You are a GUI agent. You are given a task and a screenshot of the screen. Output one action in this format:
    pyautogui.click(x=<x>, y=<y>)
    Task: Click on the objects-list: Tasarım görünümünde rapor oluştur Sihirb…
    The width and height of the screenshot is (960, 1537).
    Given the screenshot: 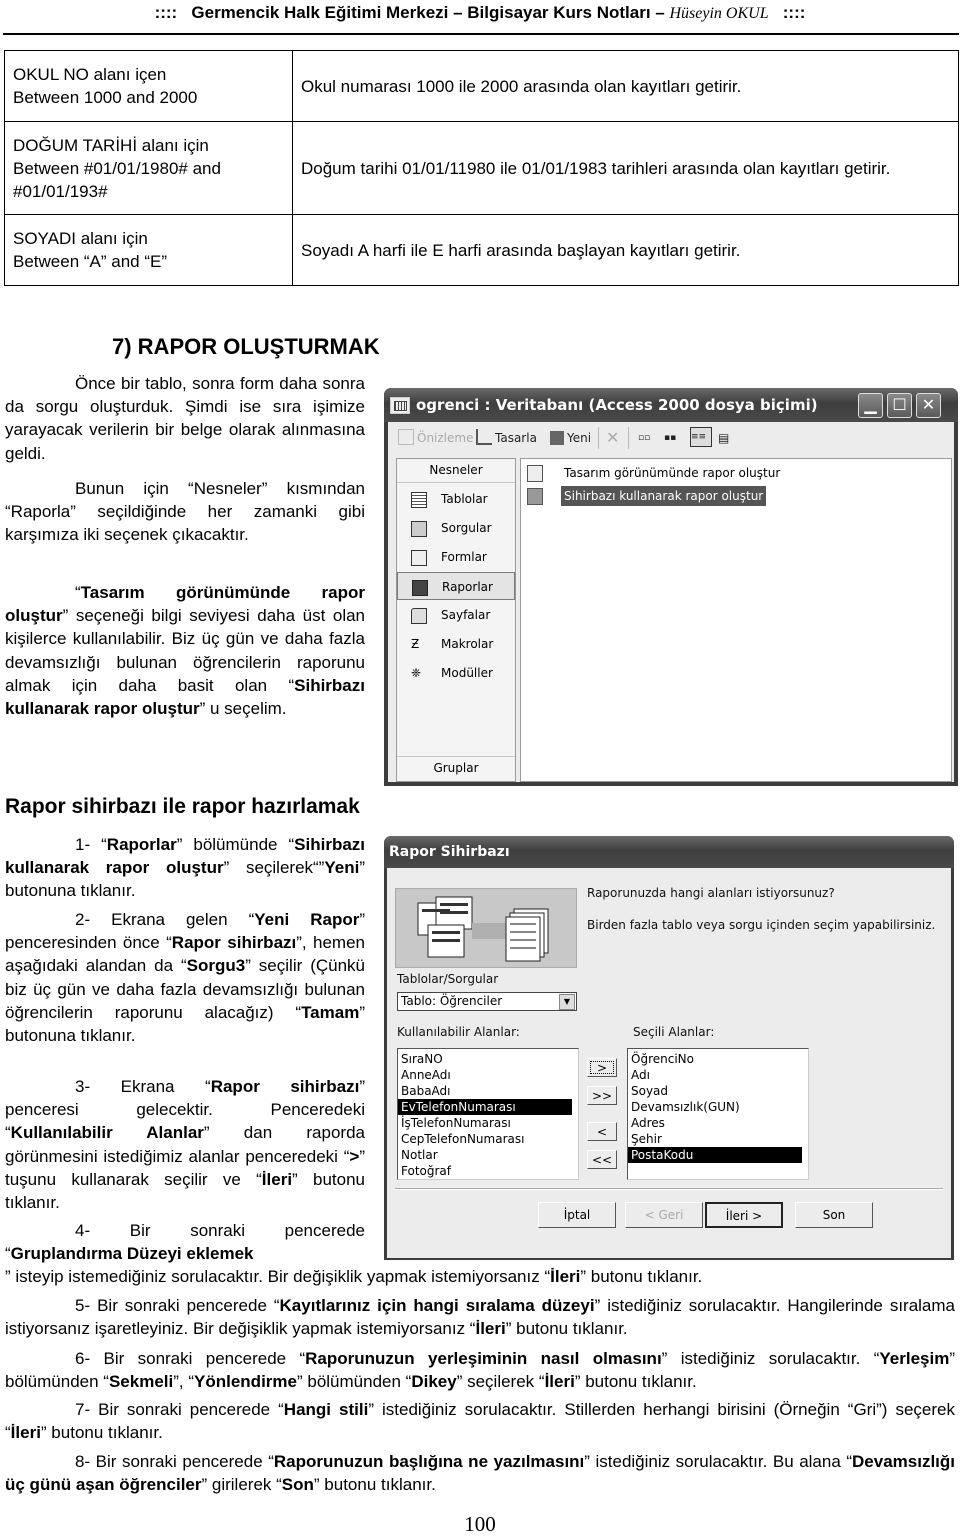 What is the action you would take?
    pyautogui.click(x=736, y=620)
    